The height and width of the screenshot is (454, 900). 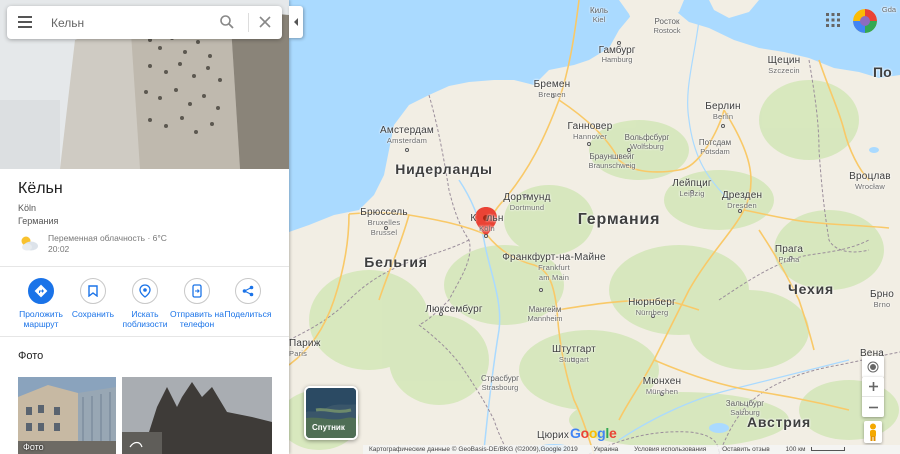 What do you see at coordinates (107, 238) in the screenshot?
I see `weather-text: Переменная облачность · 6°C` at bounding box center [107, 238].